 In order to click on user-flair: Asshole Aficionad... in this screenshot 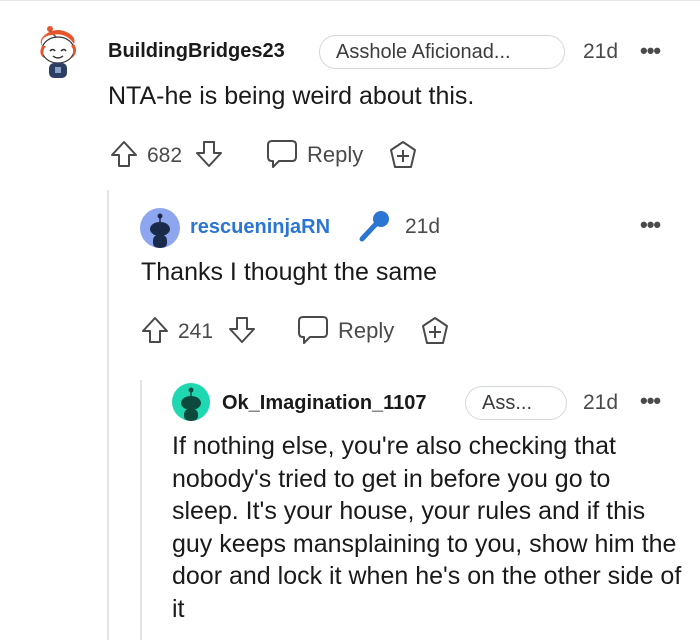, I will do `click(442, 52)`.